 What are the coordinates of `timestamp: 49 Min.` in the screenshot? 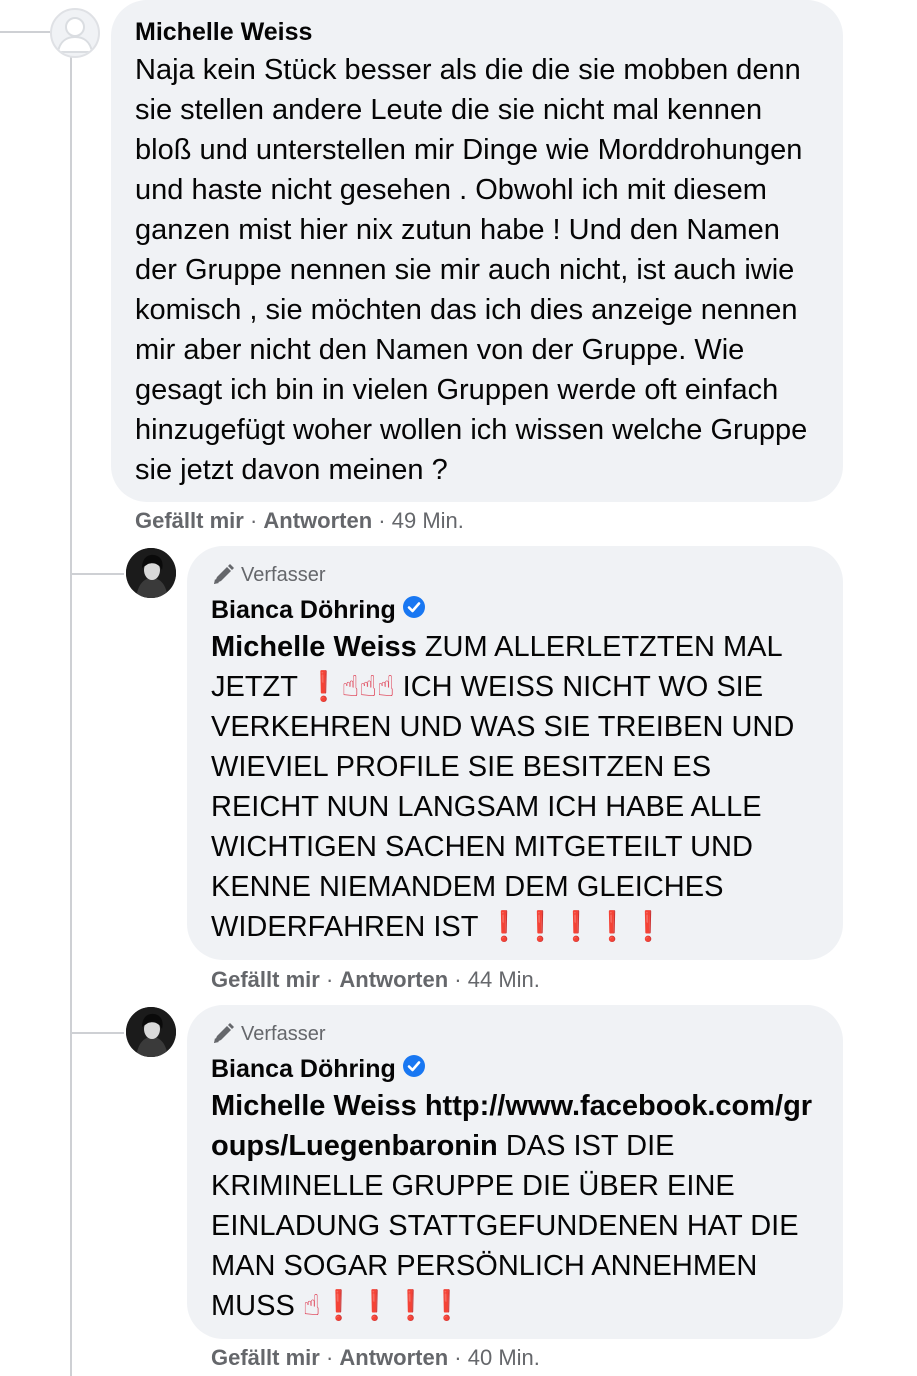 It's located at (428, 520).